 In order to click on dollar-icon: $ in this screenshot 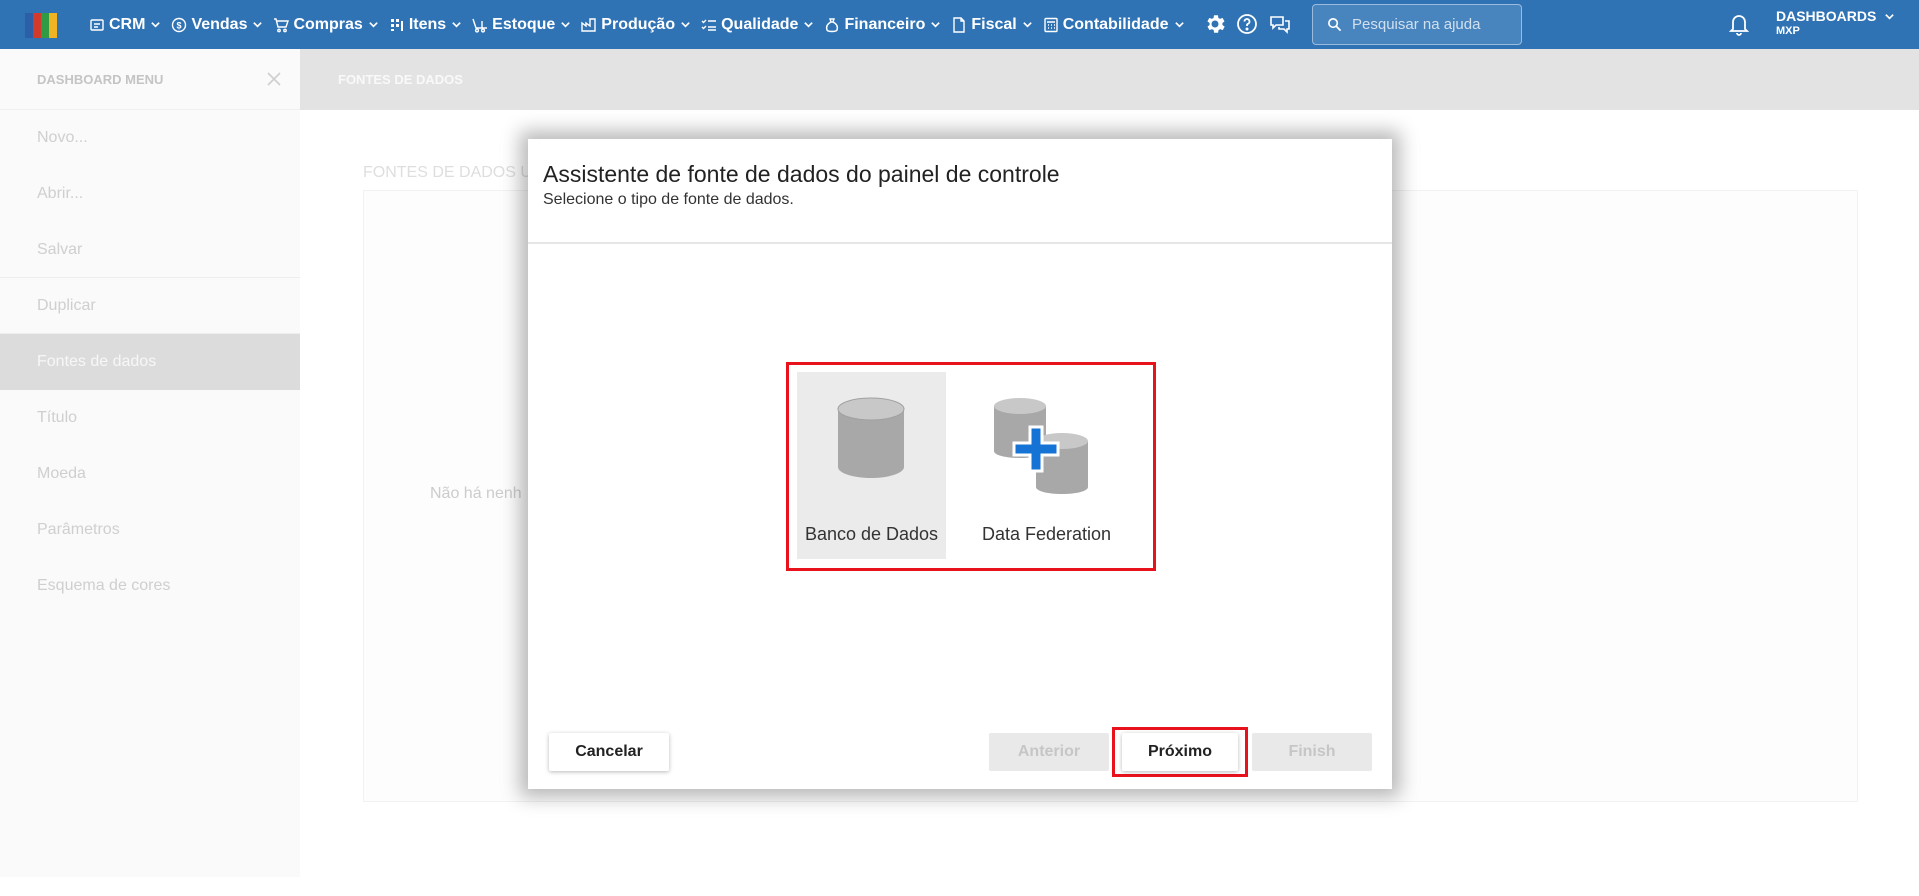, I will do `click(179, 24)`.